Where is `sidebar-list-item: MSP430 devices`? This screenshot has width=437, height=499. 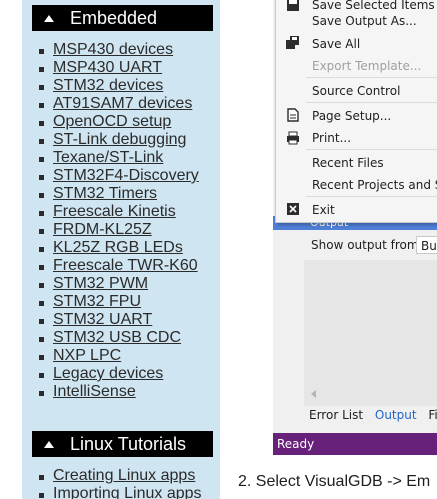 sidebar-list-item: MSP430 devices is located at coordinates (117, 50).